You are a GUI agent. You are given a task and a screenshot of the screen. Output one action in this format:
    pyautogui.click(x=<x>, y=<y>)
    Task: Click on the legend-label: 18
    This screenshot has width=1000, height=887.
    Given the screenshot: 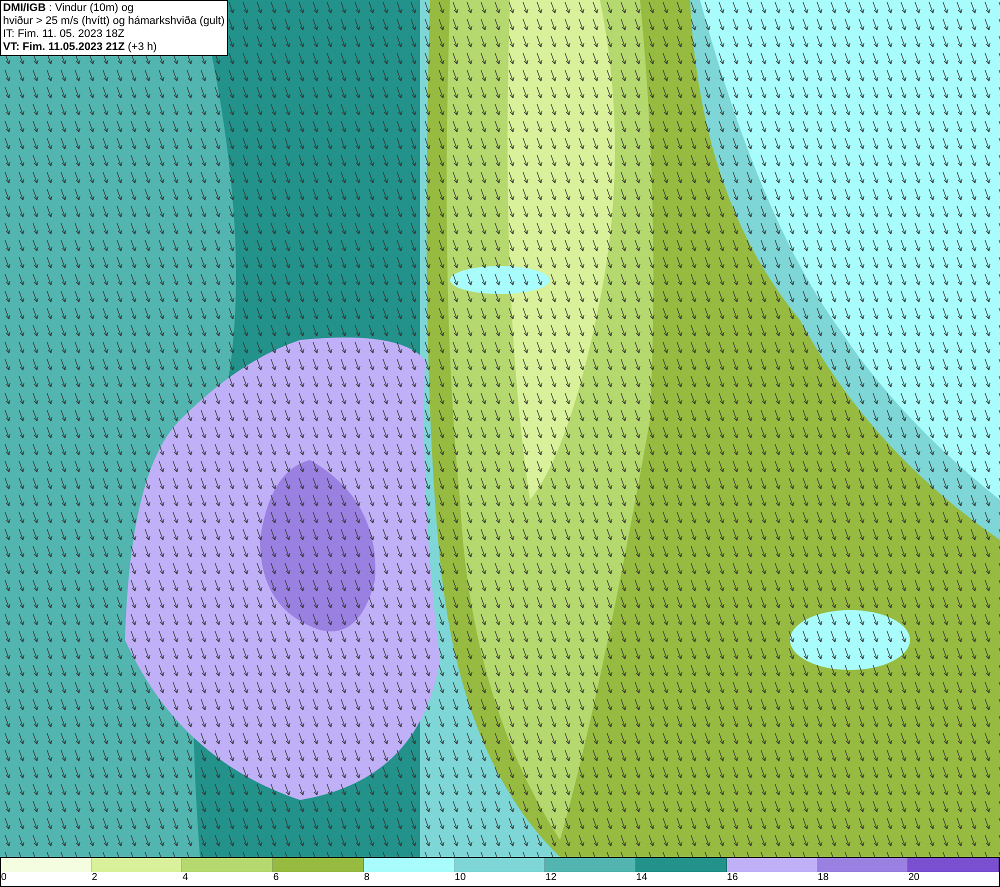 What is the action you would take?
    pyautogui.click(x=823, y=878)
    